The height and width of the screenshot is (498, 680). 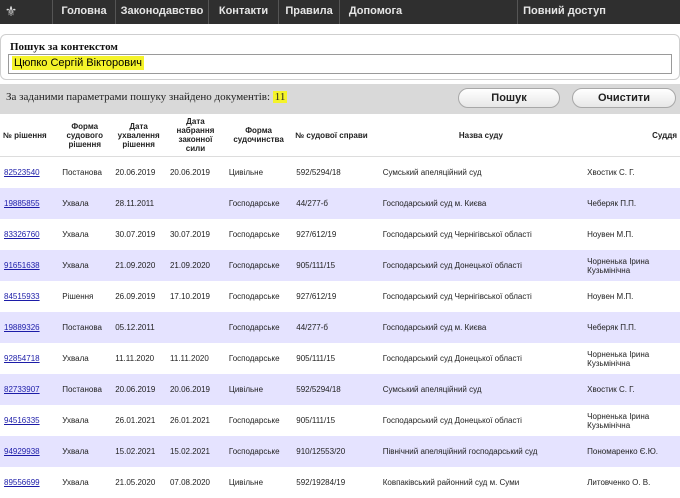 I want to click on cell-effective: 30.07.2019, so click(x=195, y=234).